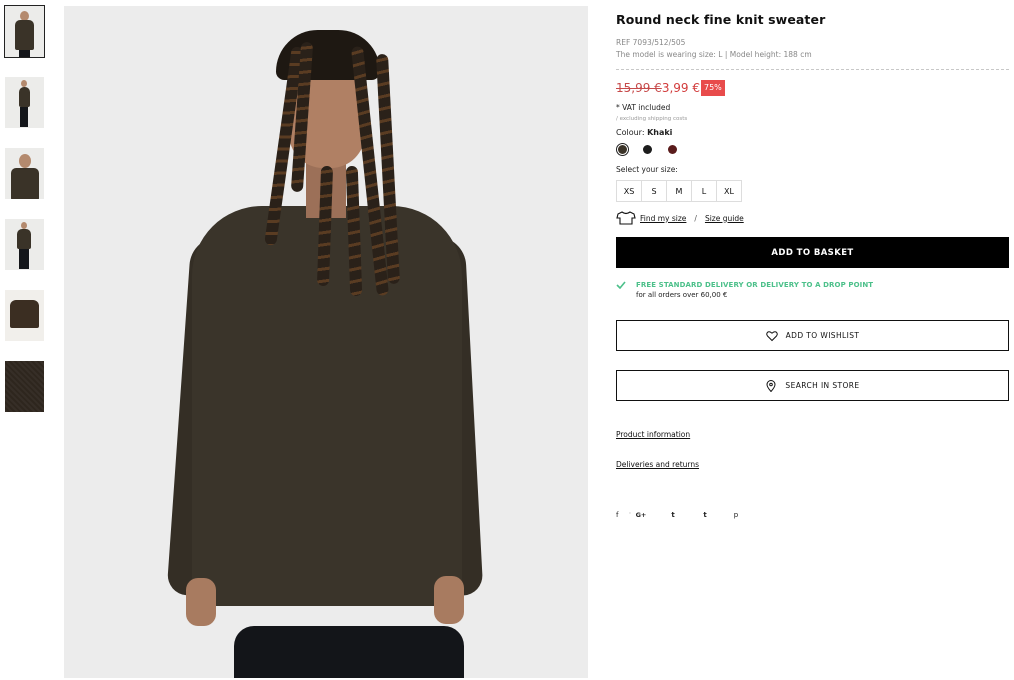 This screenshot has width=1014, height=680. Describe the element at coordinates (663, 218) in the screenshot. I see `find-my-size-link: Find my size` at that location.